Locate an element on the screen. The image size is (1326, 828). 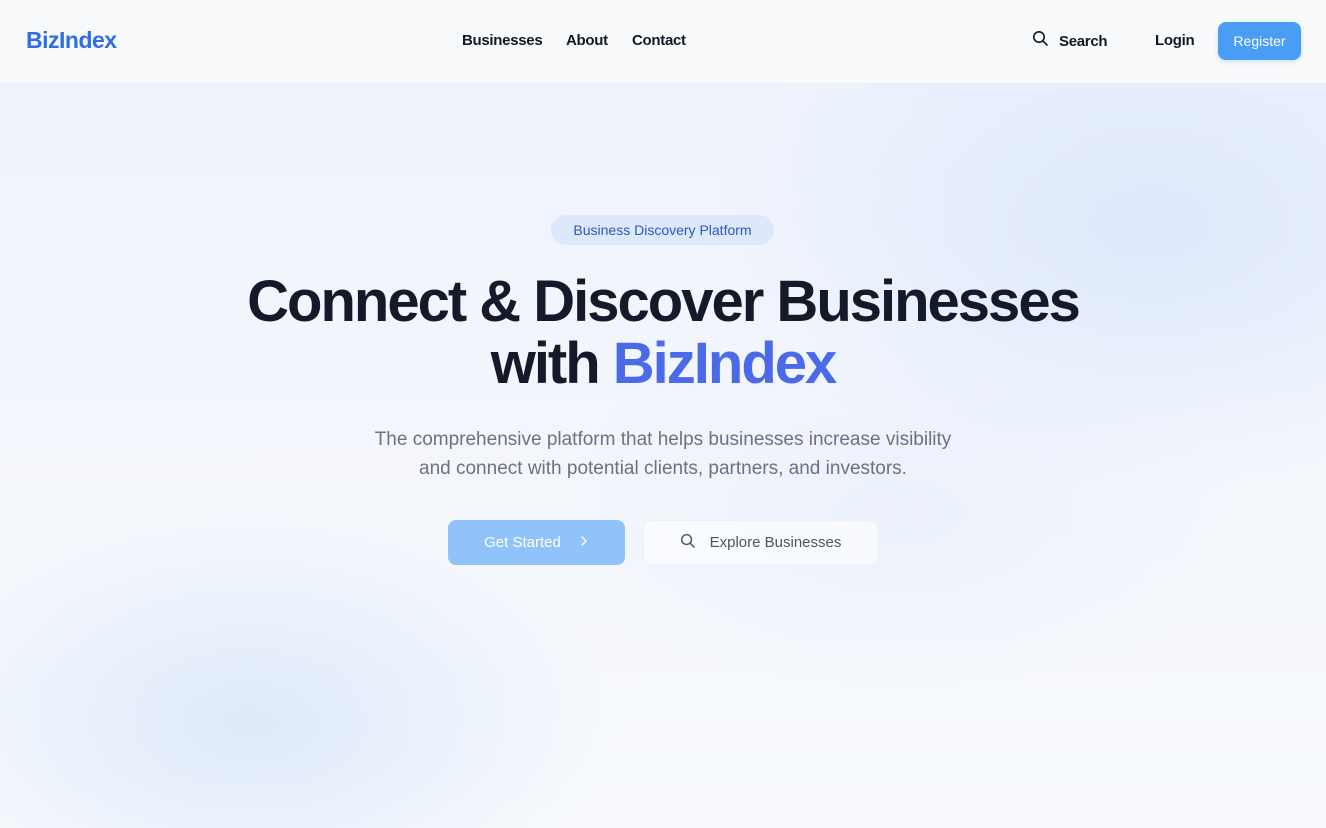
get-started-button: Get Started is located at coordinates (536, 542).